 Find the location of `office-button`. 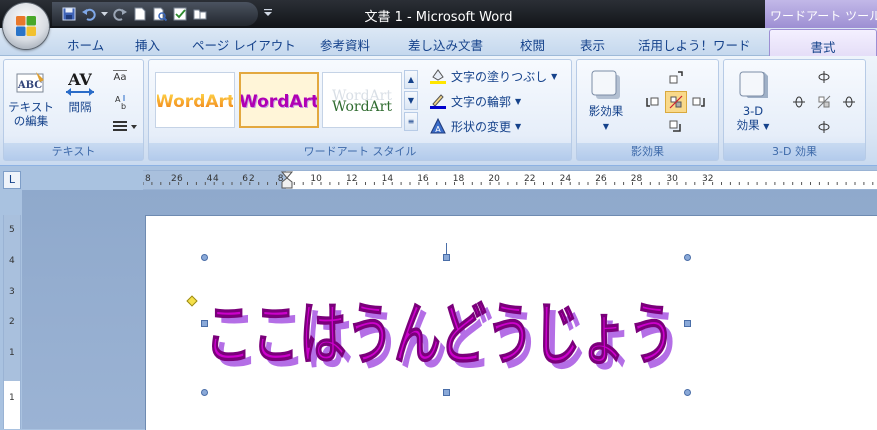

office-button is located at coordinates (26, 26).